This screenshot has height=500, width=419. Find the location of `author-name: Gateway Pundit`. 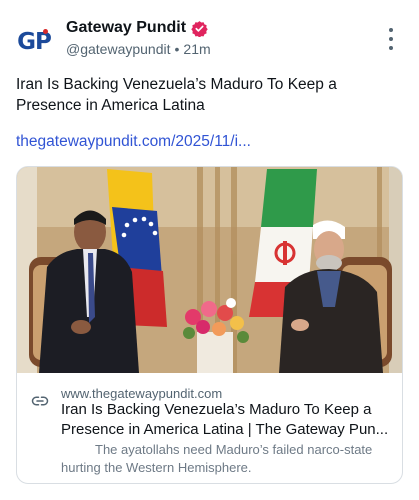

author-name: Gateway Pundit is located at coordinates (126, 28).